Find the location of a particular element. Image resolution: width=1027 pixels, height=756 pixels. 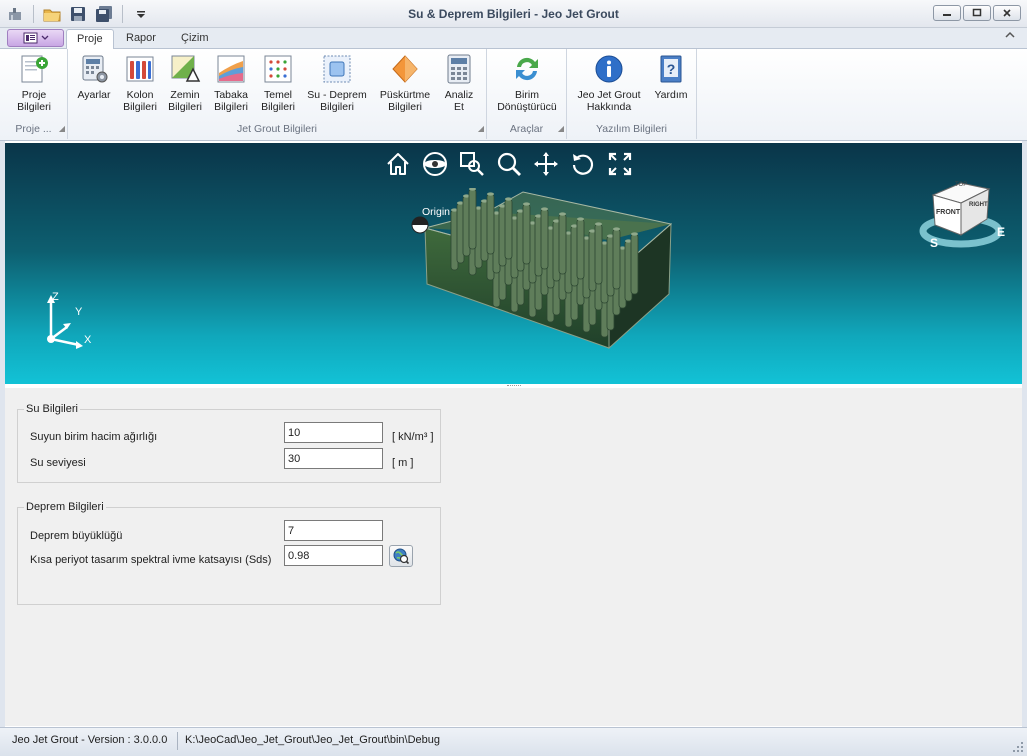

zemin-label-2: Bilgileri is located at coordinates (185, 107).